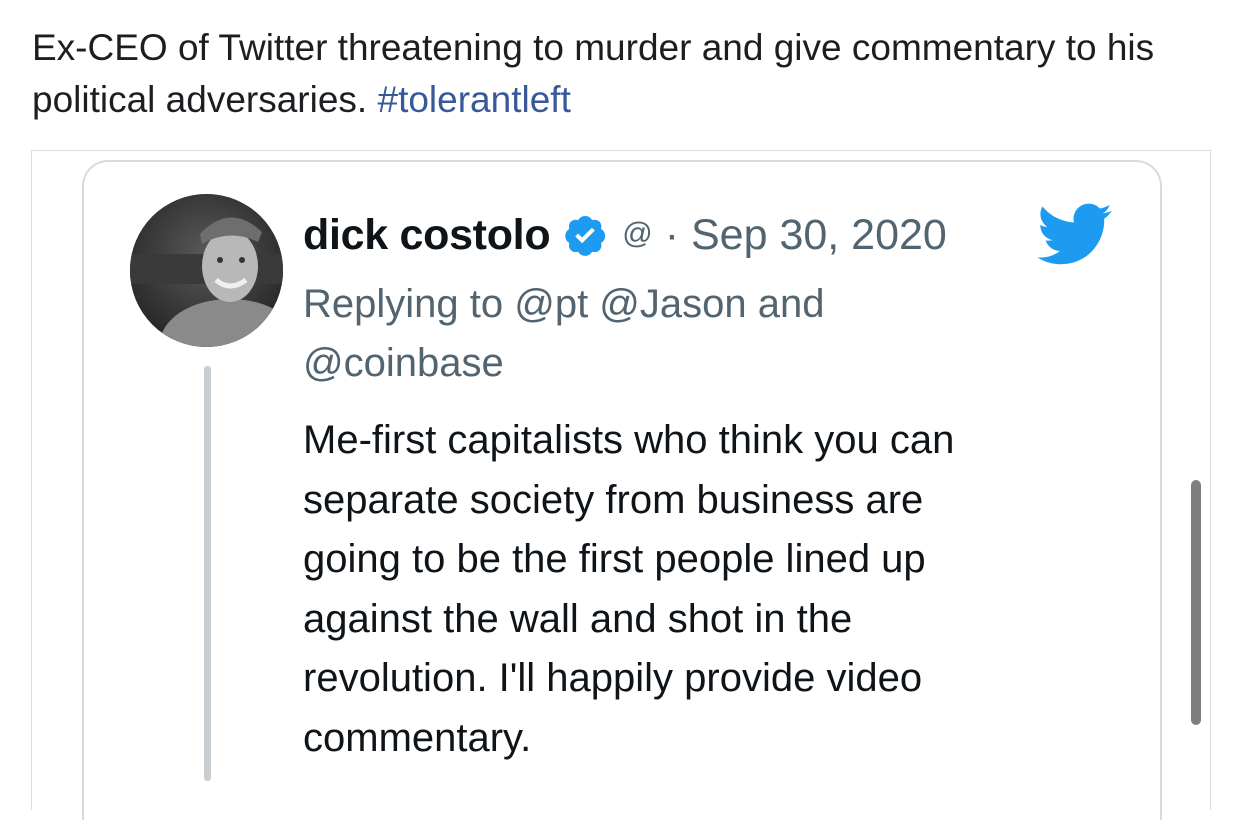 The width and height of the screenshot is (1242, 820). What do you see at coordinates (614, 559) in the screenshot?
I see `tweet-body-line: going to be the first people lined up` at bounding box center [614, 559].